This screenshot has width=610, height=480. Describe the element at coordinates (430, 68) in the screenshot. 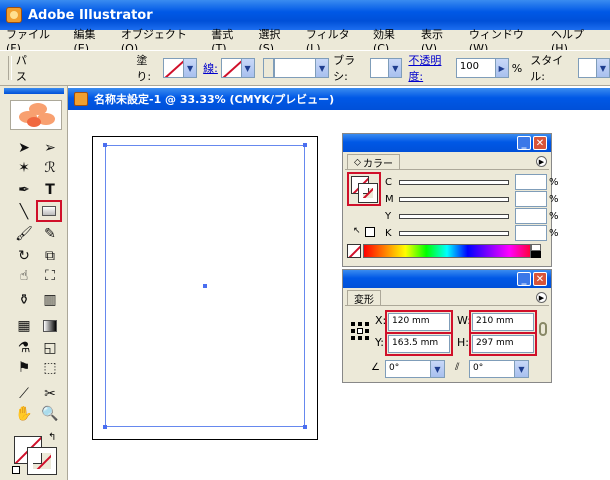

I see `opacity-label: 不透明度:` at that location.